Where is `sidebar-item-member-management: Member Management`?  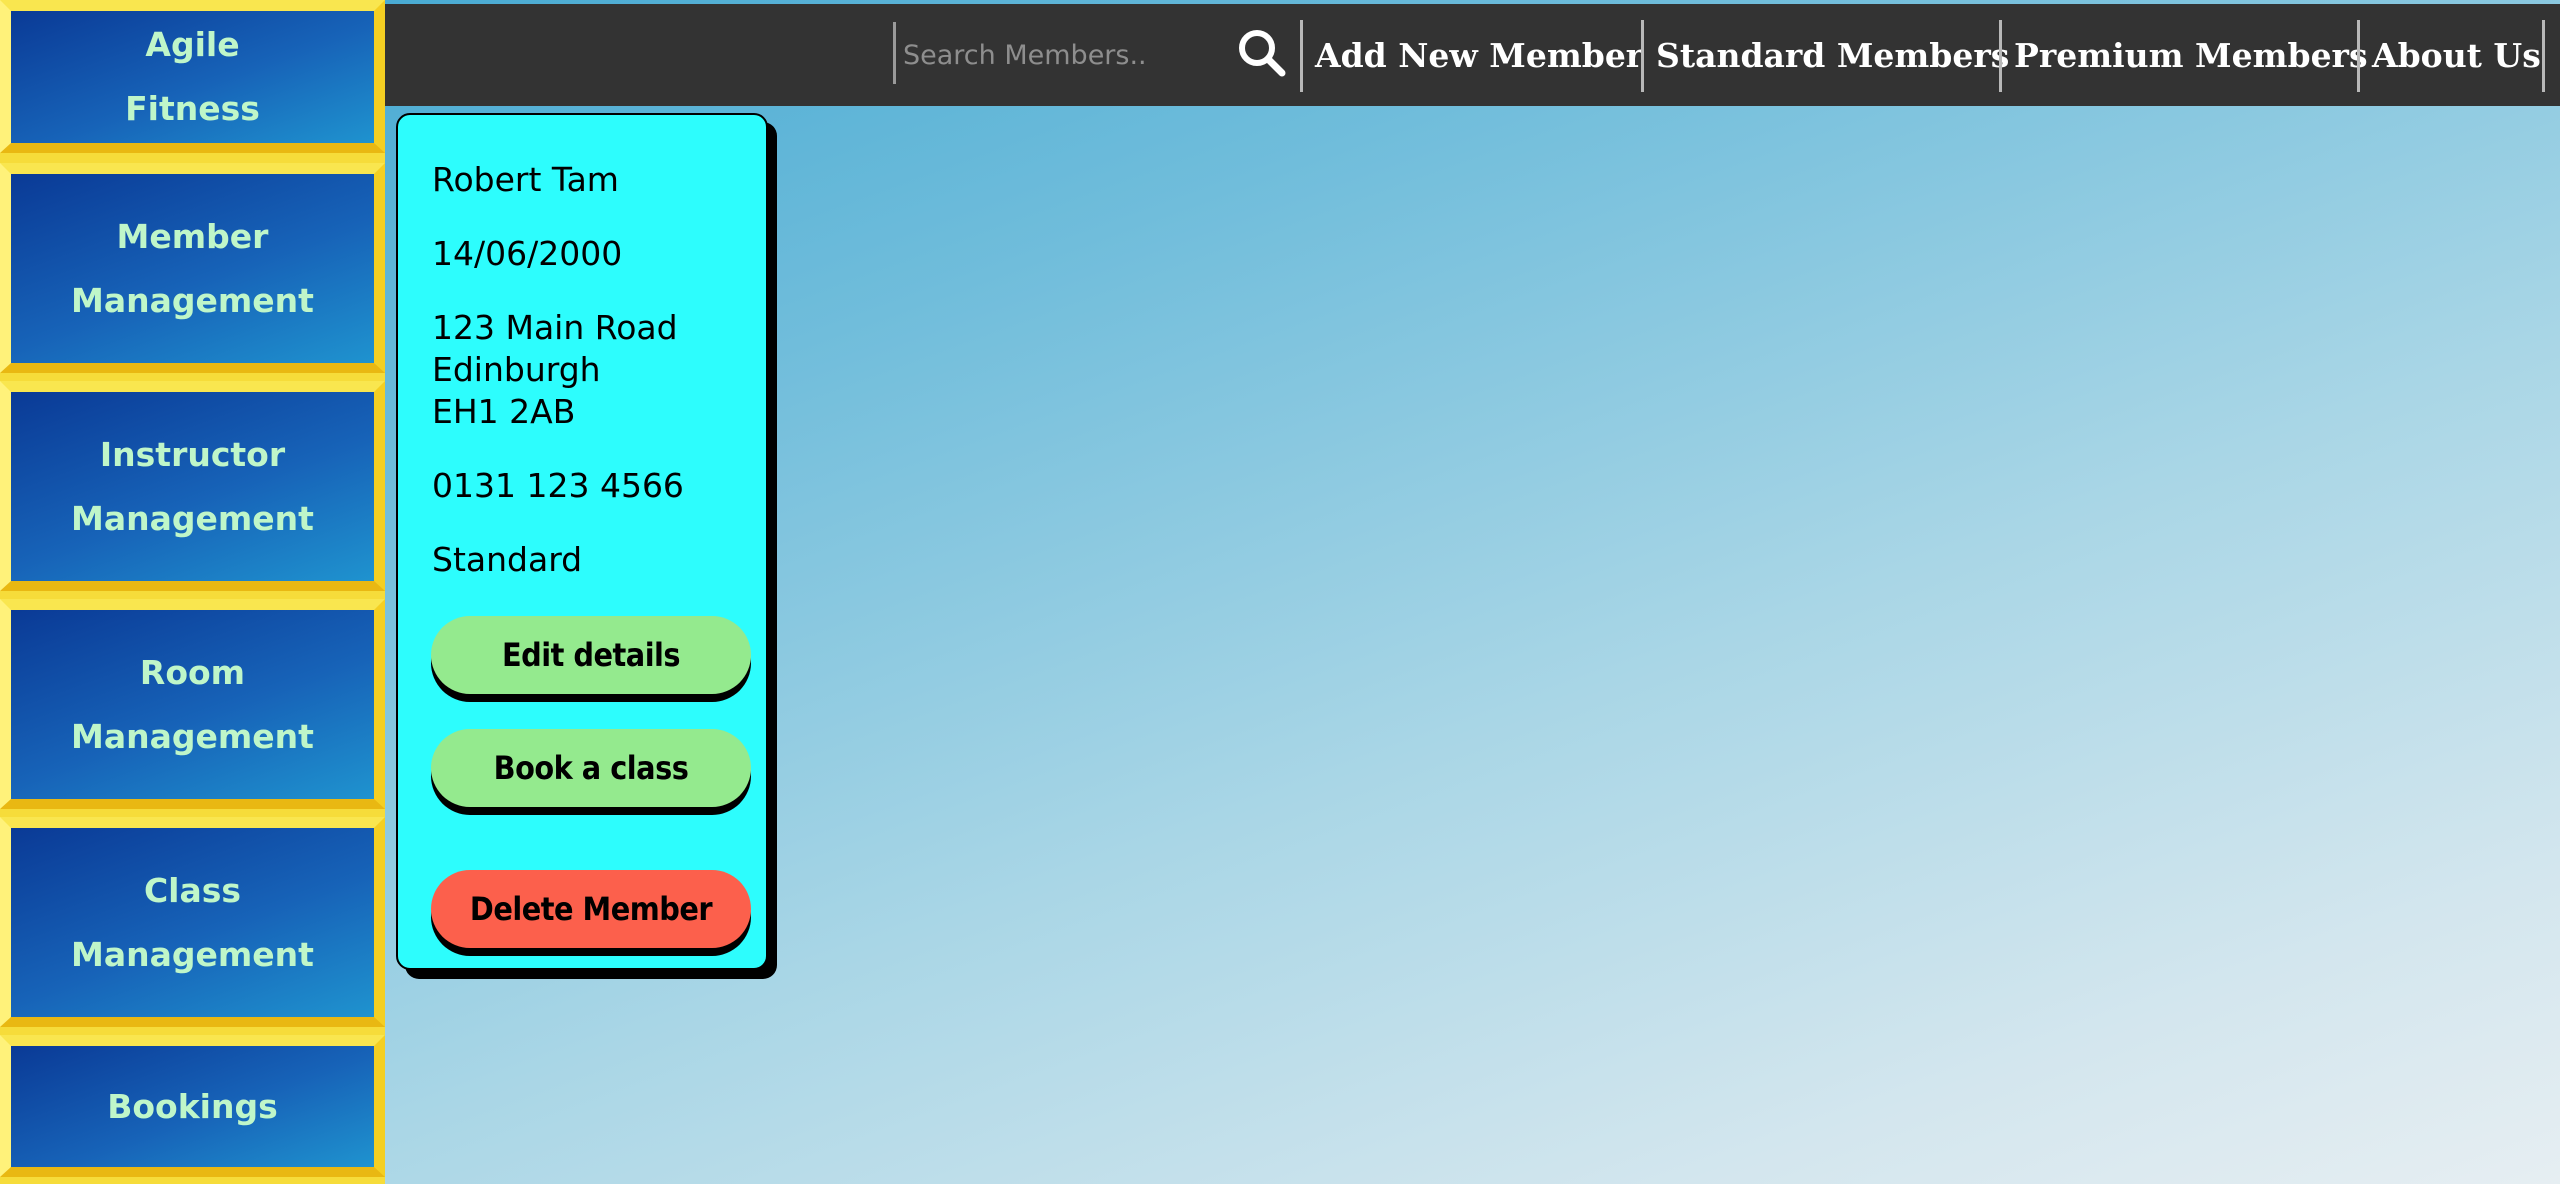 sidebar-item-member-management: Member Management is located at coordinates (192, 268).